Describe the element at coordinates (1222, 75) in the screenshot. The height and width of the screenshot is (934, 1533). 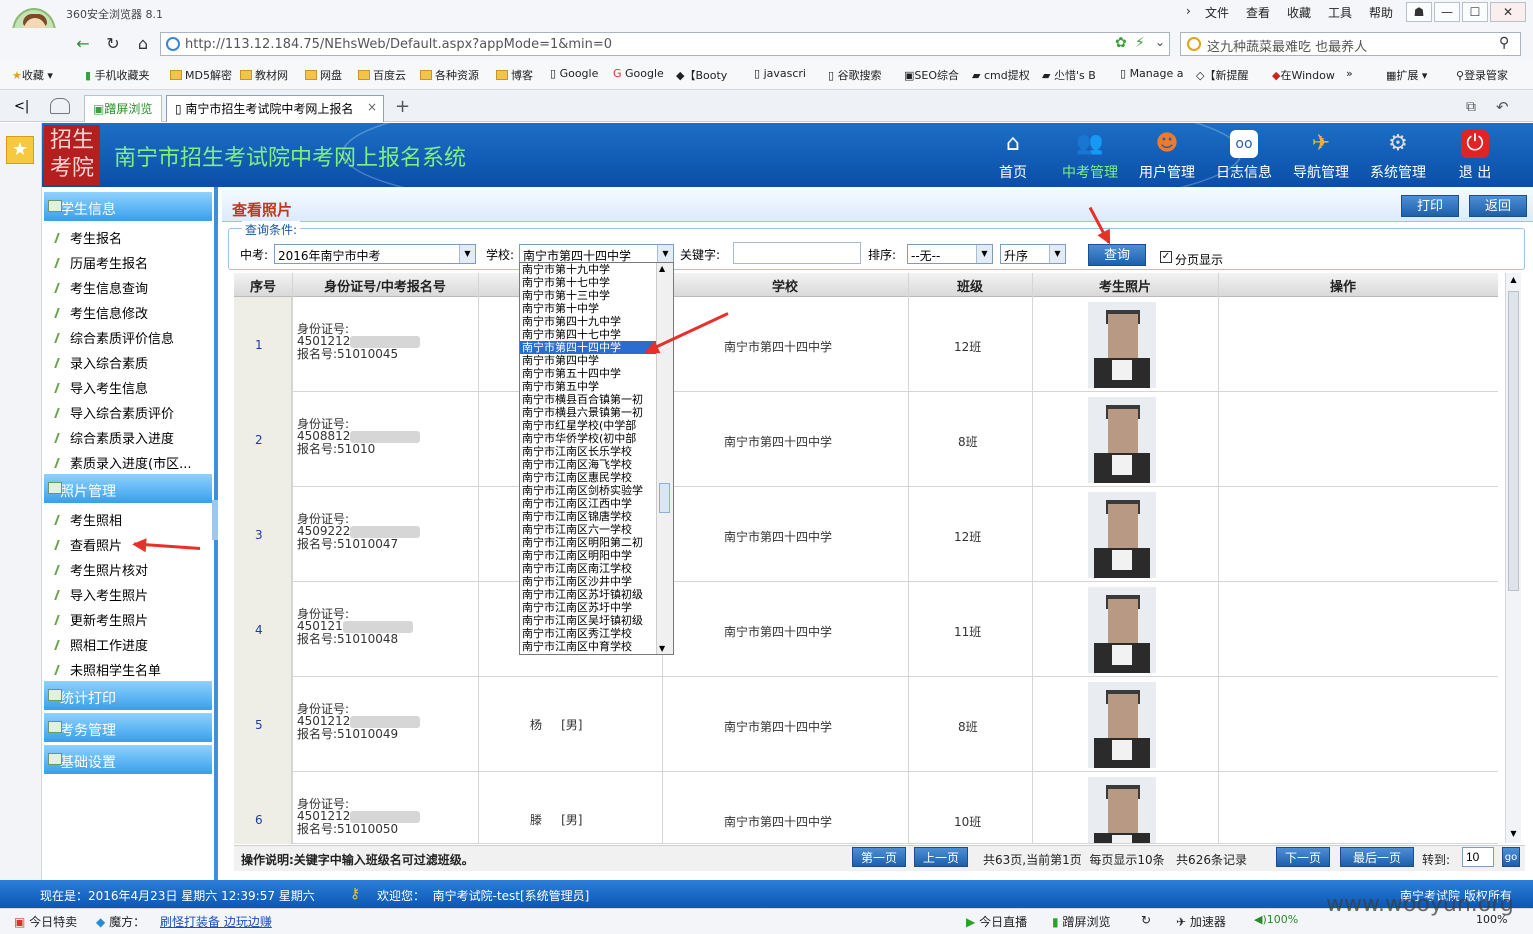
I see `bookmark-item: ◇【新提醒` at that location.